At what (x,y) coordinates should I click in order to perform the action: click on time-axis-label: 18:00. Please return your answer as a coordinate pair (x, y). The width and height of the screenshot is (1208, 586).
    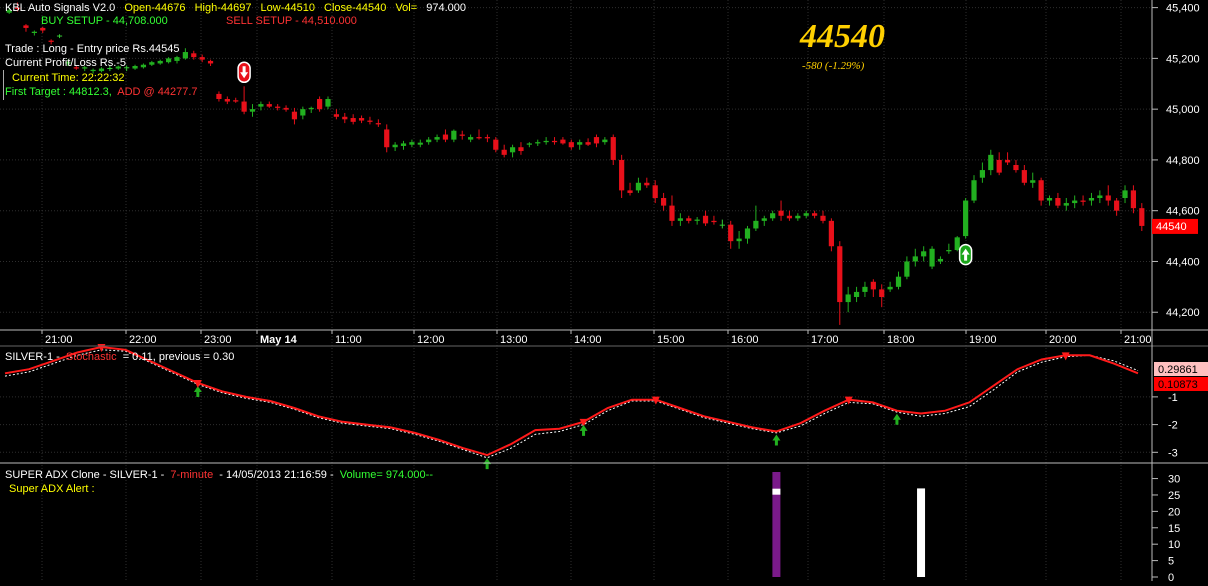
    Looking at the image, I should click on (901, 340).